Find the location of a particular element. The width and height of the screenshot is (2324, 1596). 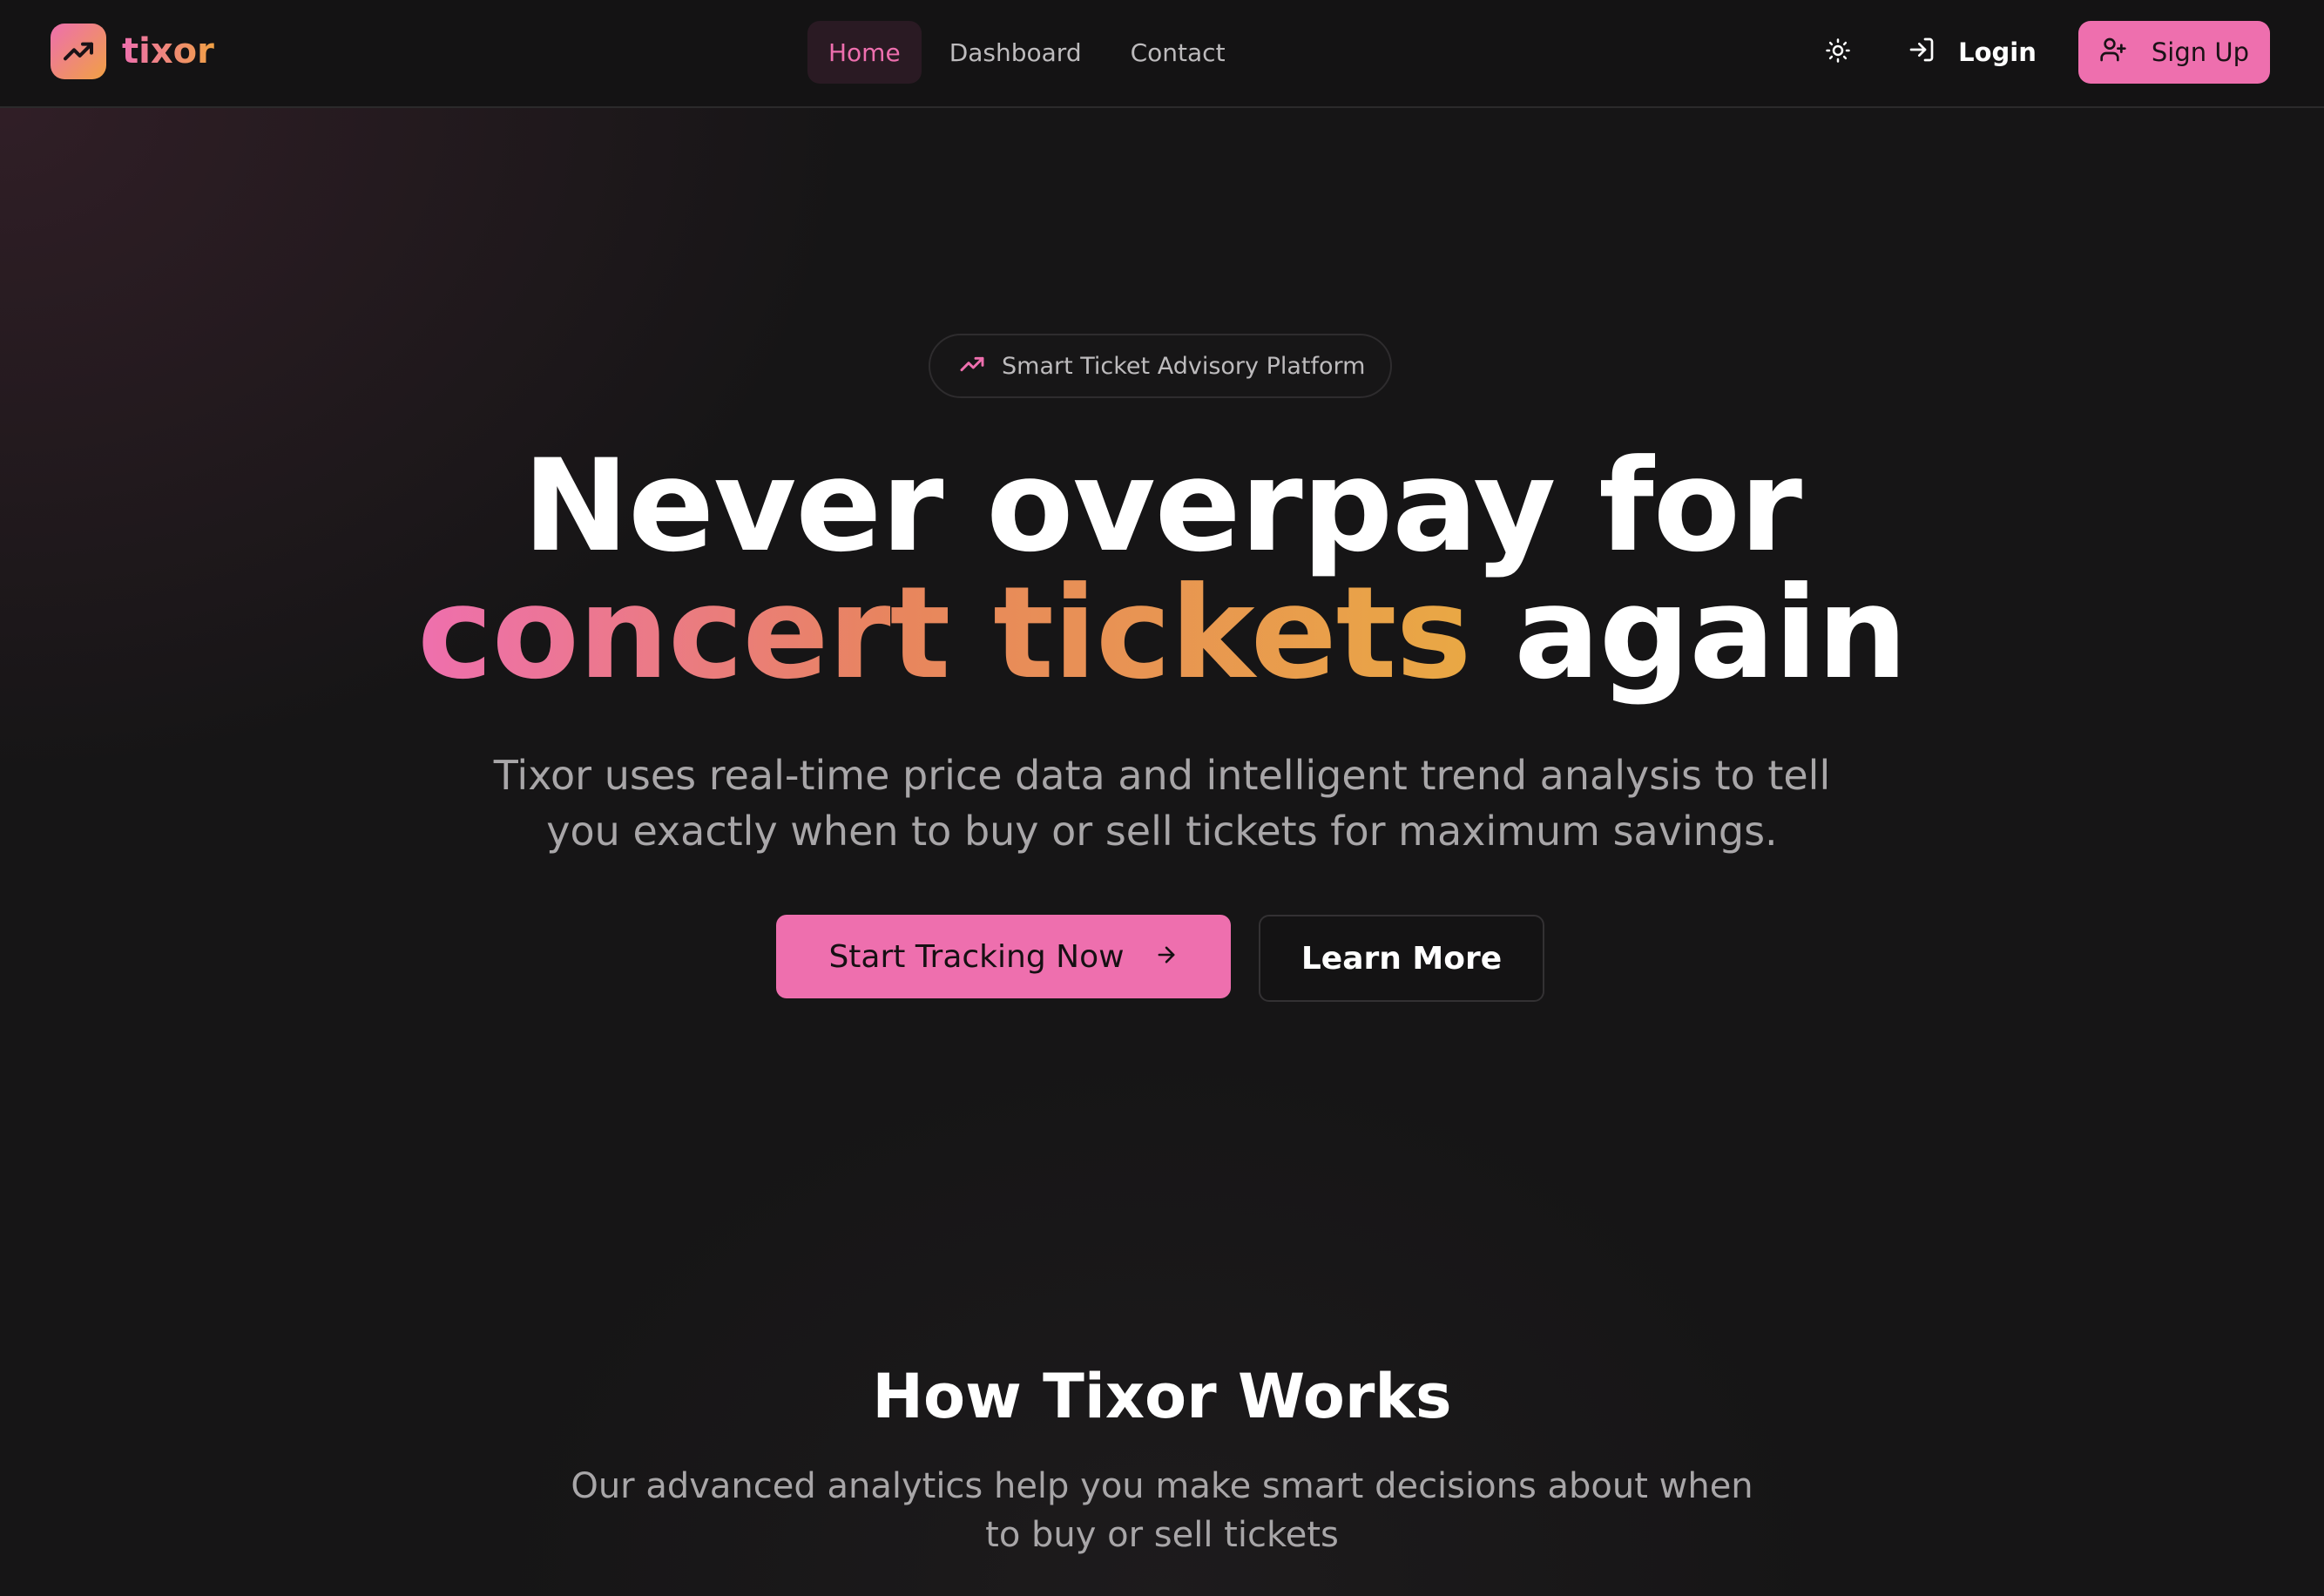

hero-cta-group: Start Tracking Now Learn More is located at coordinates (1160, 958).